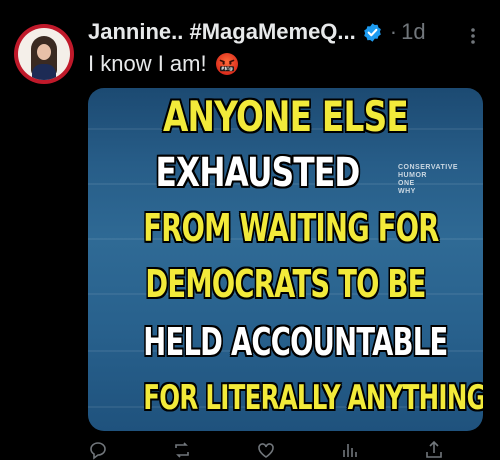 The image size is (500, 460). I want to click on post-text: I know I am! #$!@, so click(163, 64).